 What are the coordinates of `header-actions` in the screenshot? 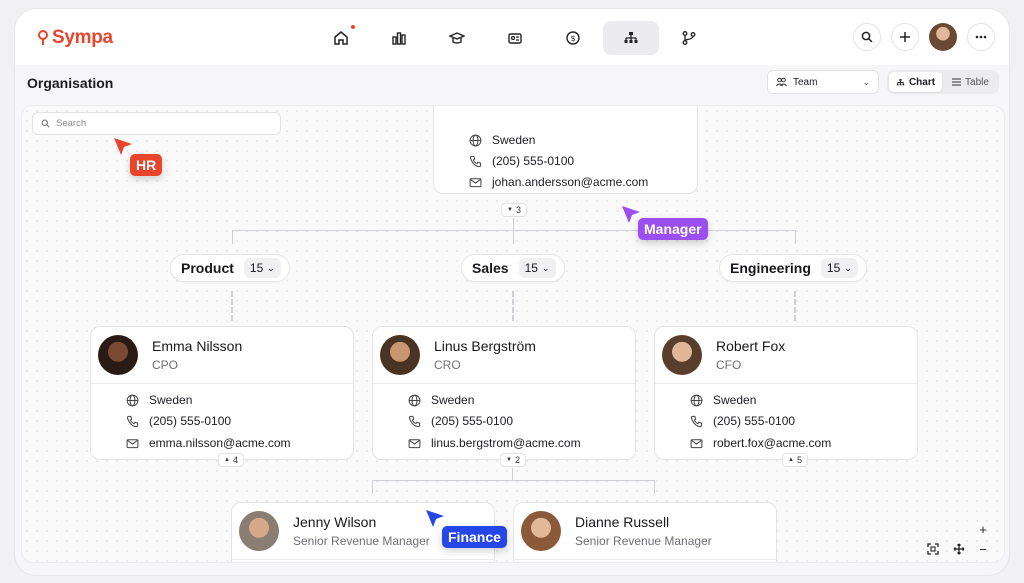 It's located at (924, 37).